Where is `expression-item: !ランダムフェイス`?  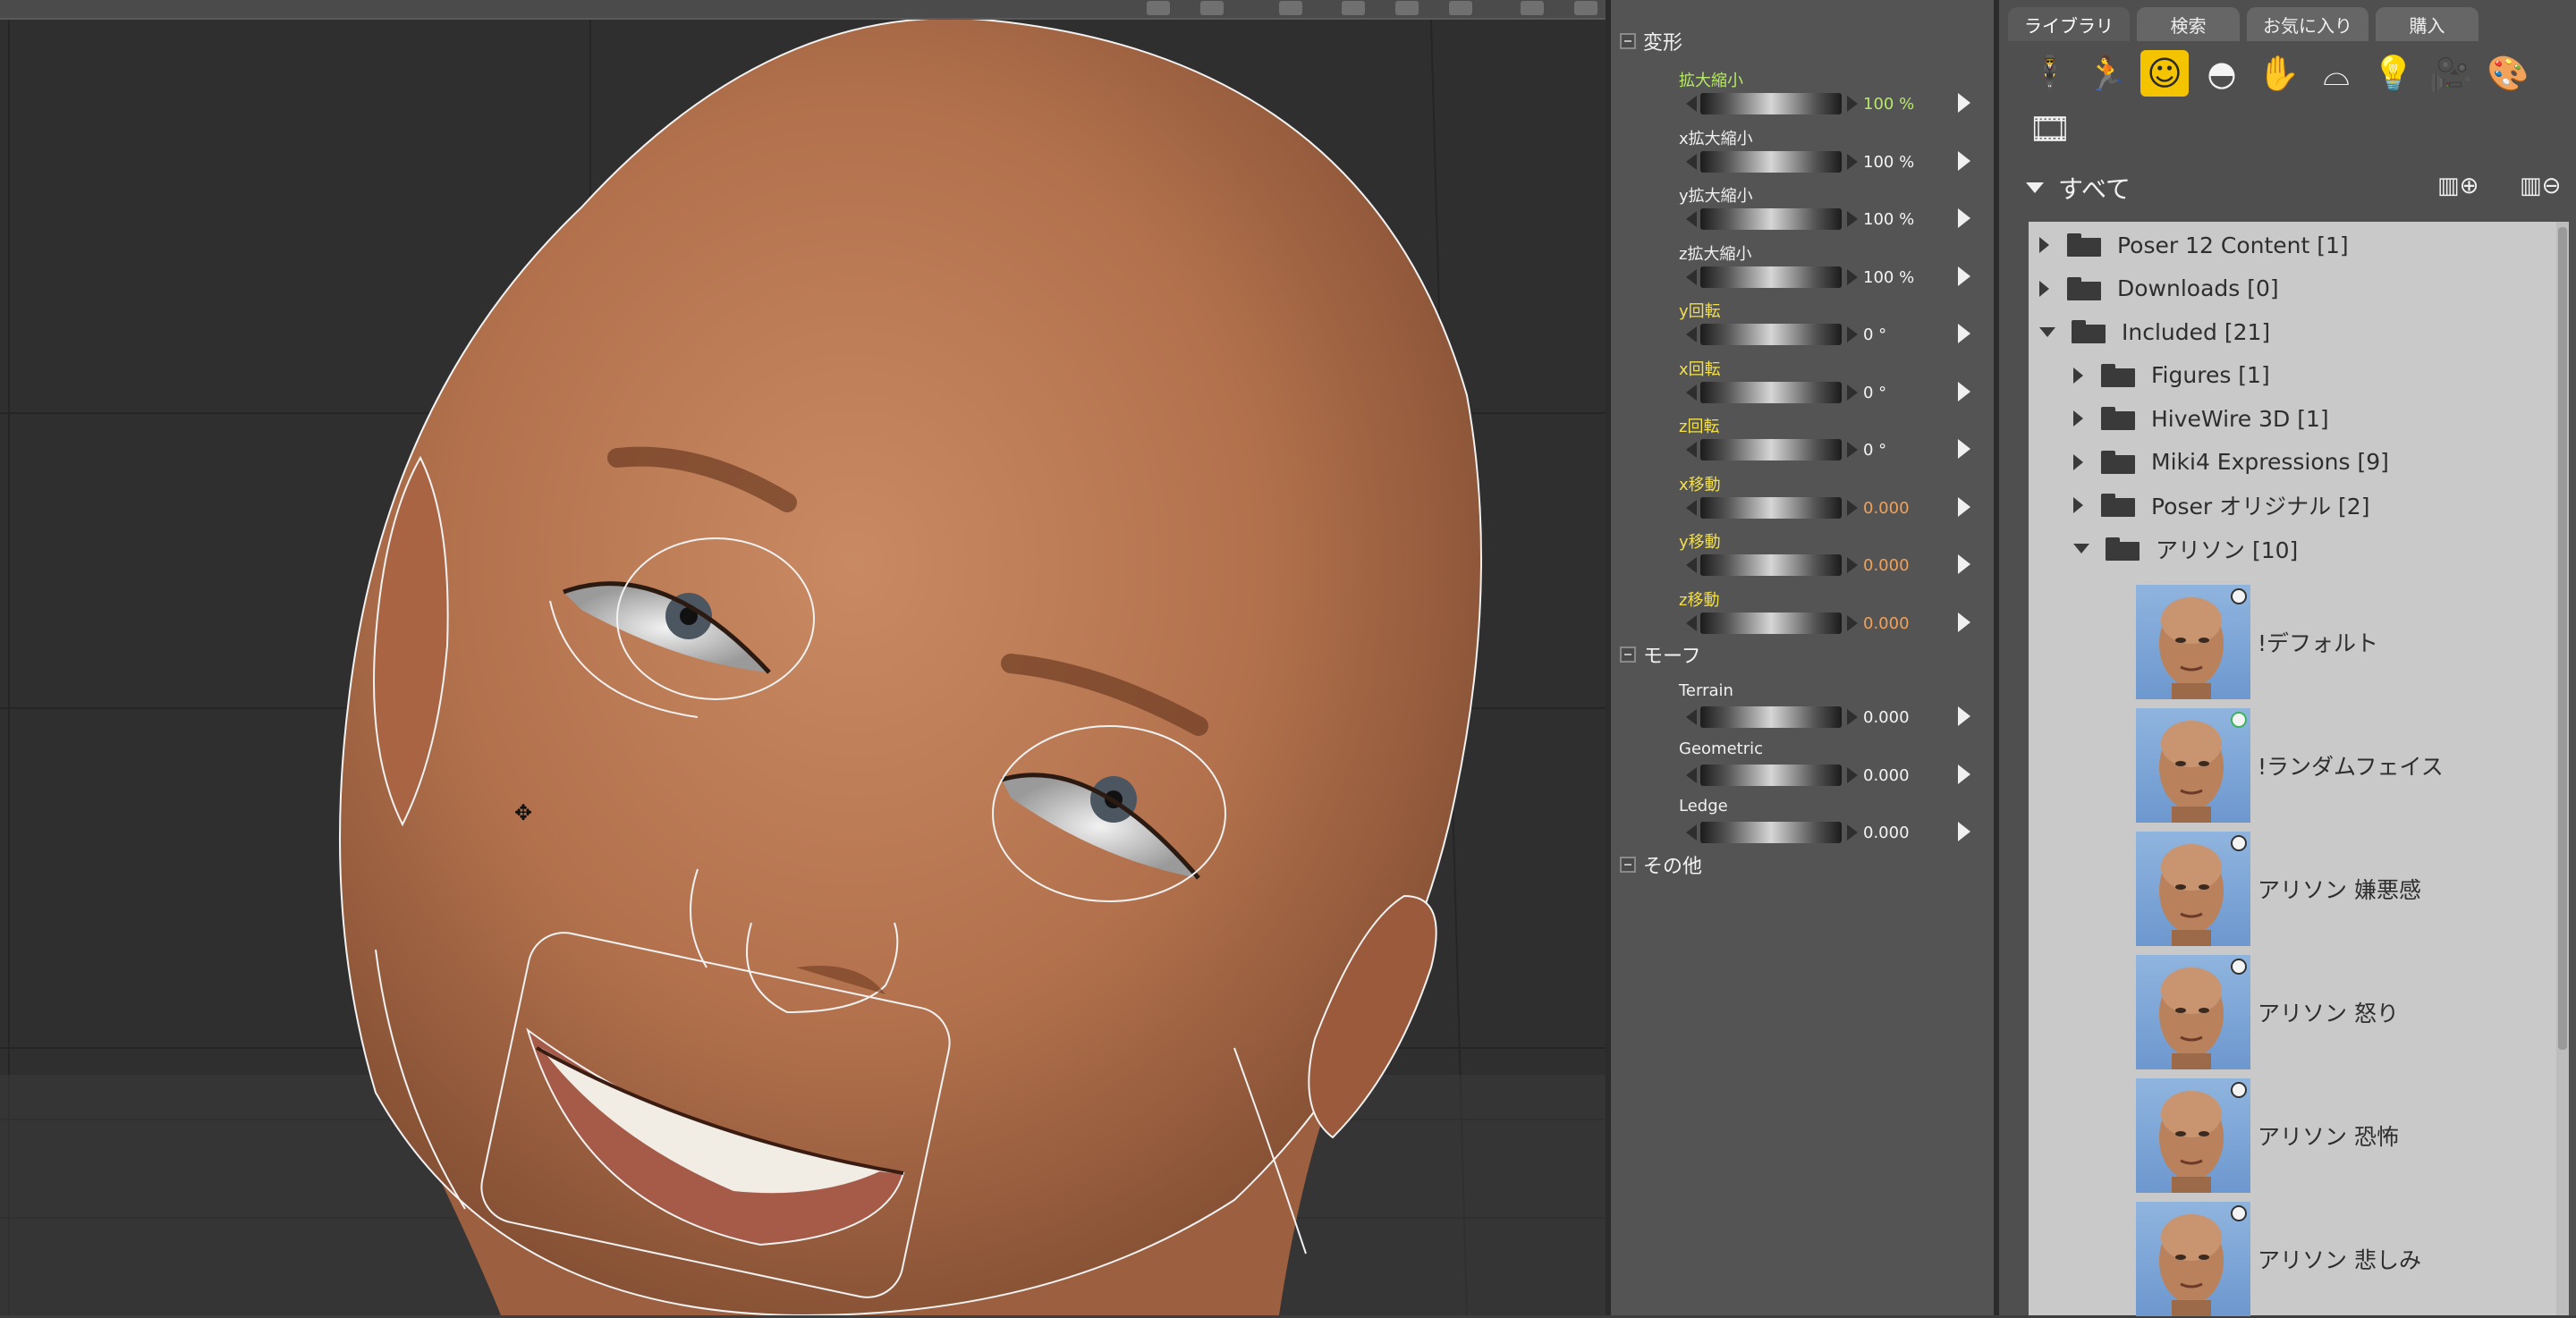
expression-item: !ランダムフェイス is located at coordinates (2236, 765).